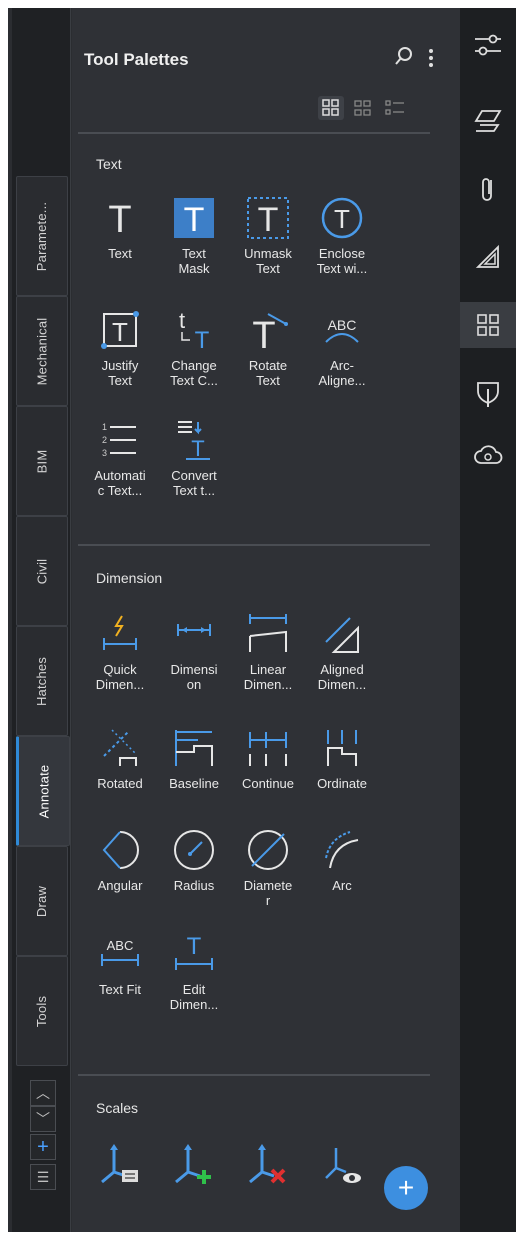 The height and width of the screenshot is (1239, 516). I want to click on tab-civil: Civil, so click(42, 571).